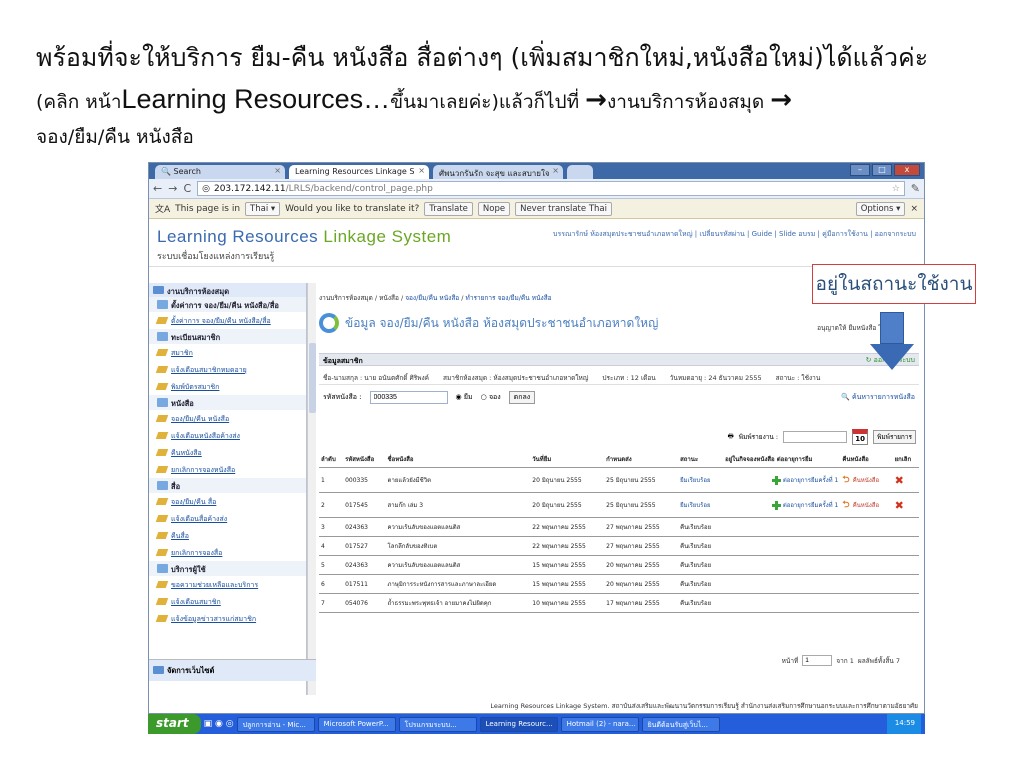 Image resolution: width=1024 pixels, height=768 pixels. I want to click on calendar-icon: 10, so click(860, 437).